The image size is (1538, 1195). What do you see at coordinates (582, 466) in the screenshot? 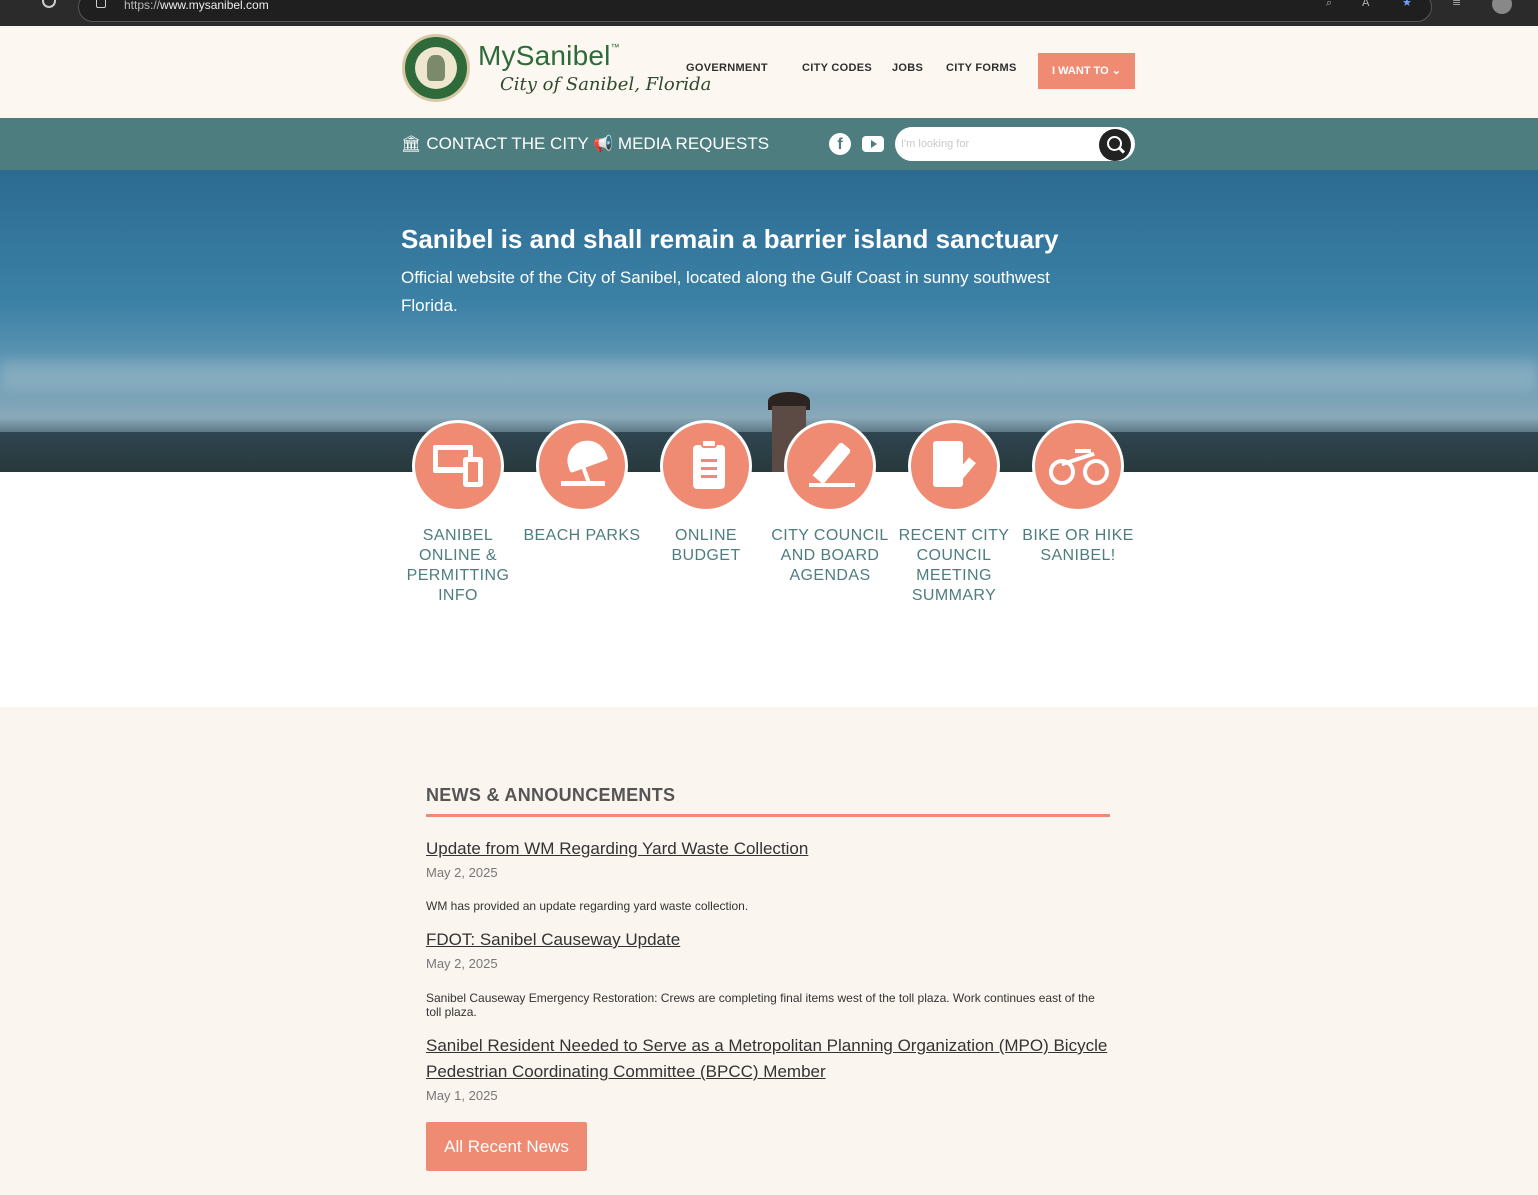
I see `beach-umbrella-icon` at bounding box center [582, 466].